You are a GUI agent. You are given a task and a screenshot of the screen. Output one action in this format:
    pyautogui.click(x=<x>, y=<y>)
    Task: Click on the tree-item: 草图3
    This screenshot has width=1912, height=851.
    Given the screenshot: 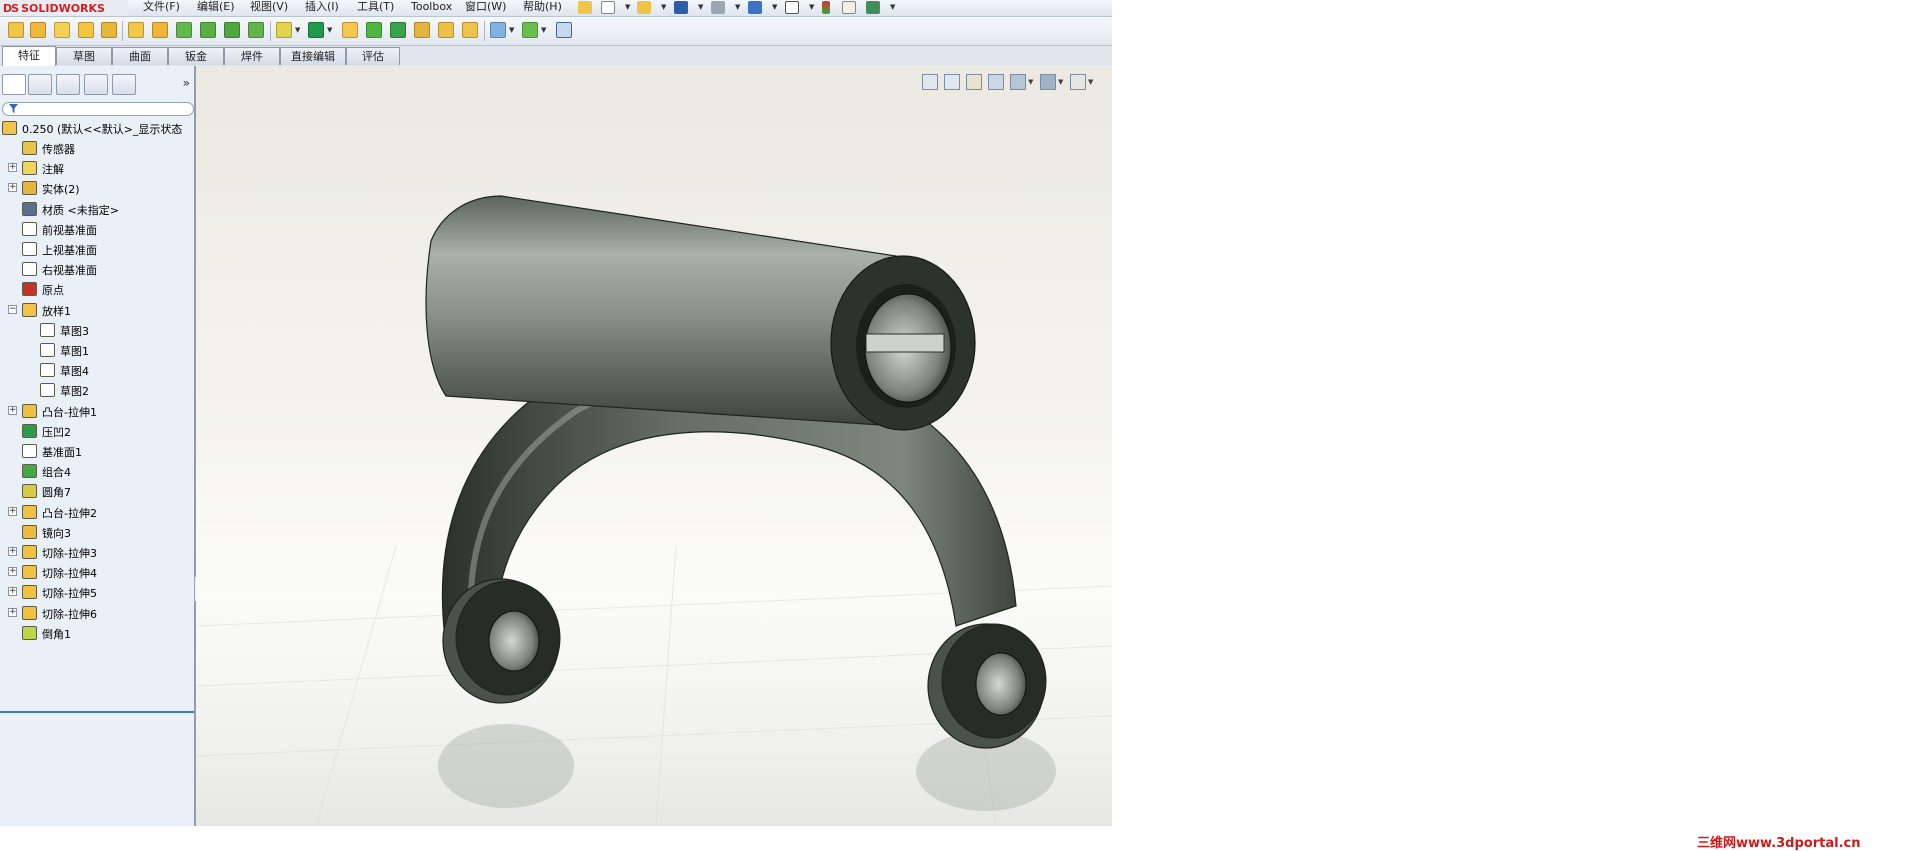 What is the action you would take?
    pyautogui.click(x=98, y=330)
    